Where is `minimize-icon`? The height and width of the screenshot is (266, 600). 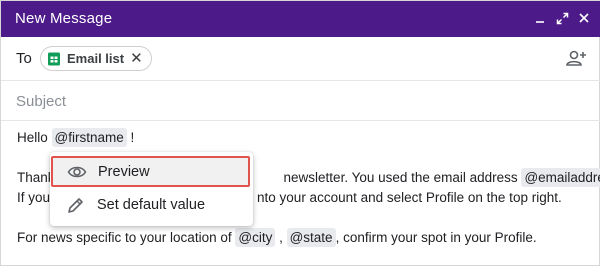
minimize-icon is located at coordinates (540, 18).